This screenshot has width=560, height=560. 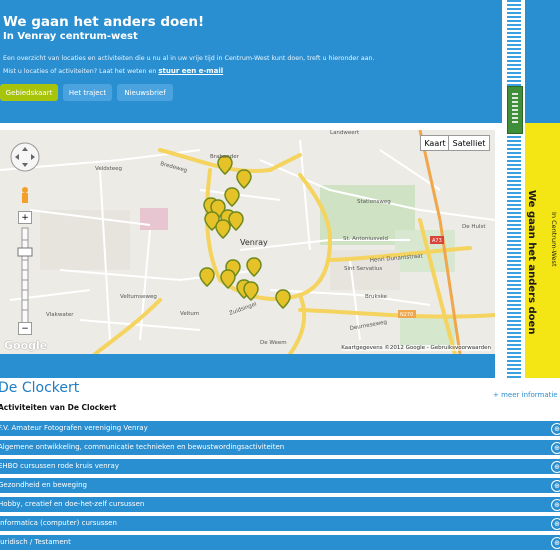 I want to click on activity-label: Gezondheid en beweging, so click(x=43, y=485).